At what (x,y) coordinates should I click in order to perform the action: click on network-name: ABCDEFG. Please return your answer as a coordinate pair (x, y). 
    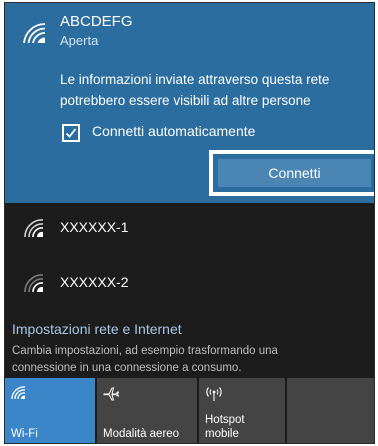
    Looking at the image, I should click on (96, 21).